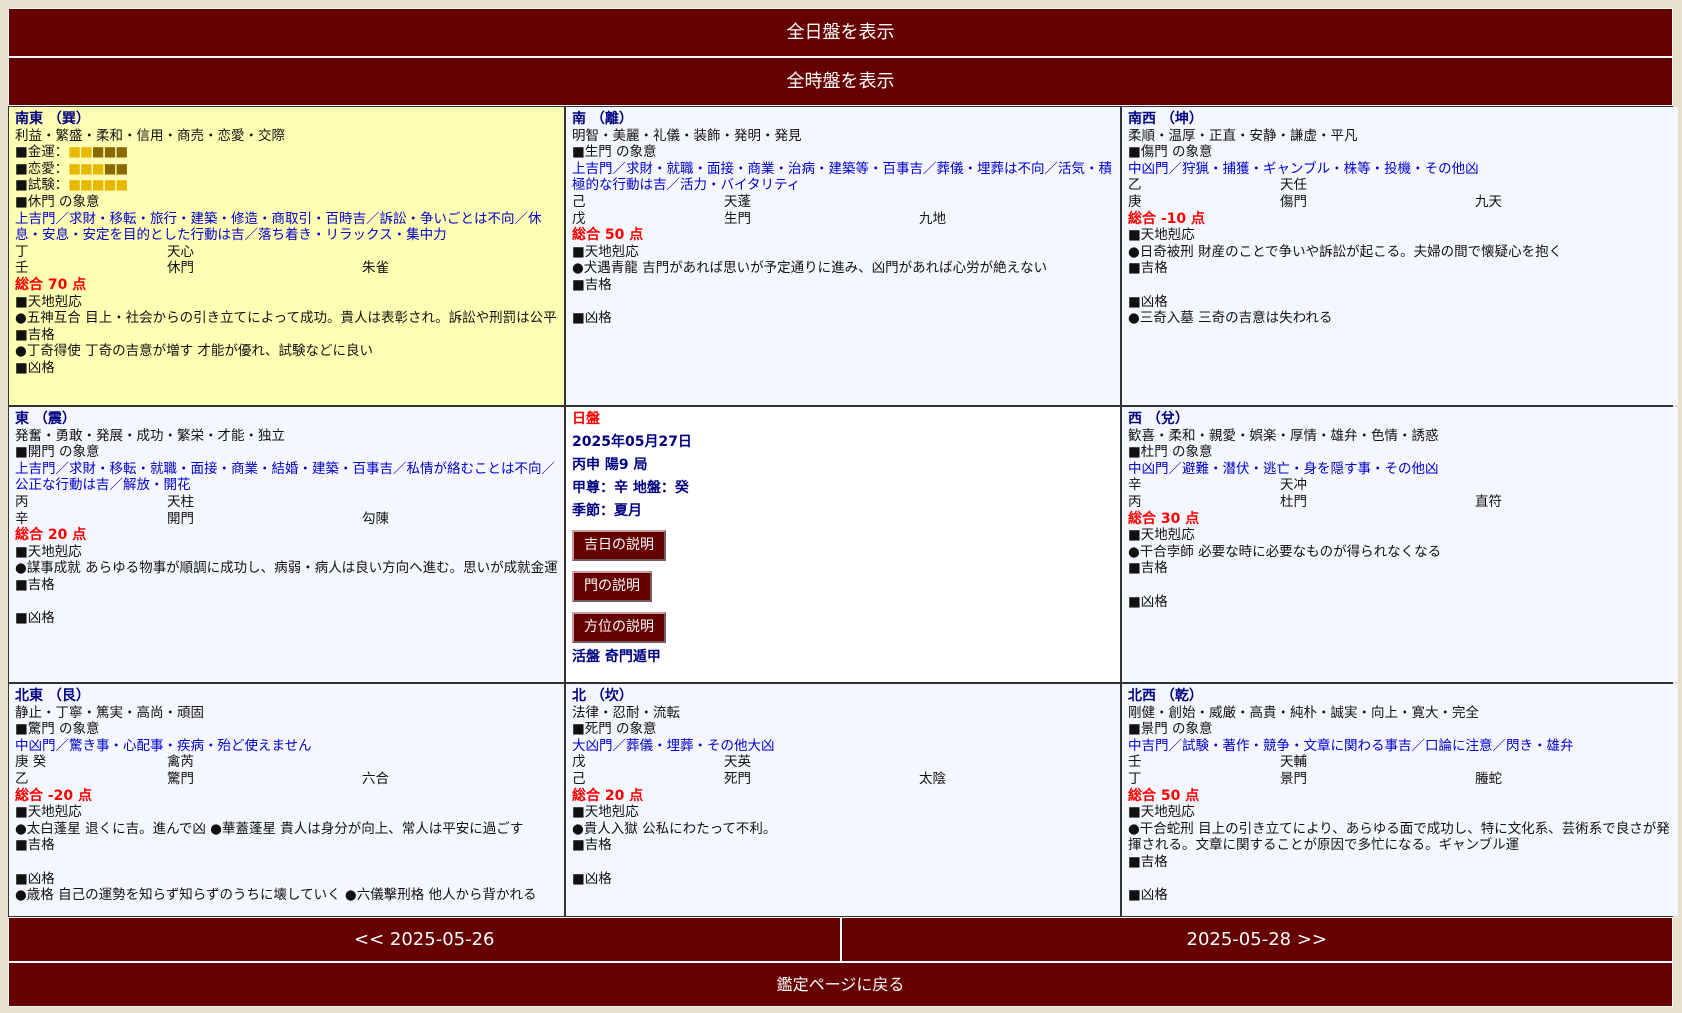 The width and height of the screenshot is (1682, 1013). What do you see at coordinates (54, 795) in the screenshot?
I see `total-score: 総合 -20 点` at bounding box center [54, 795].